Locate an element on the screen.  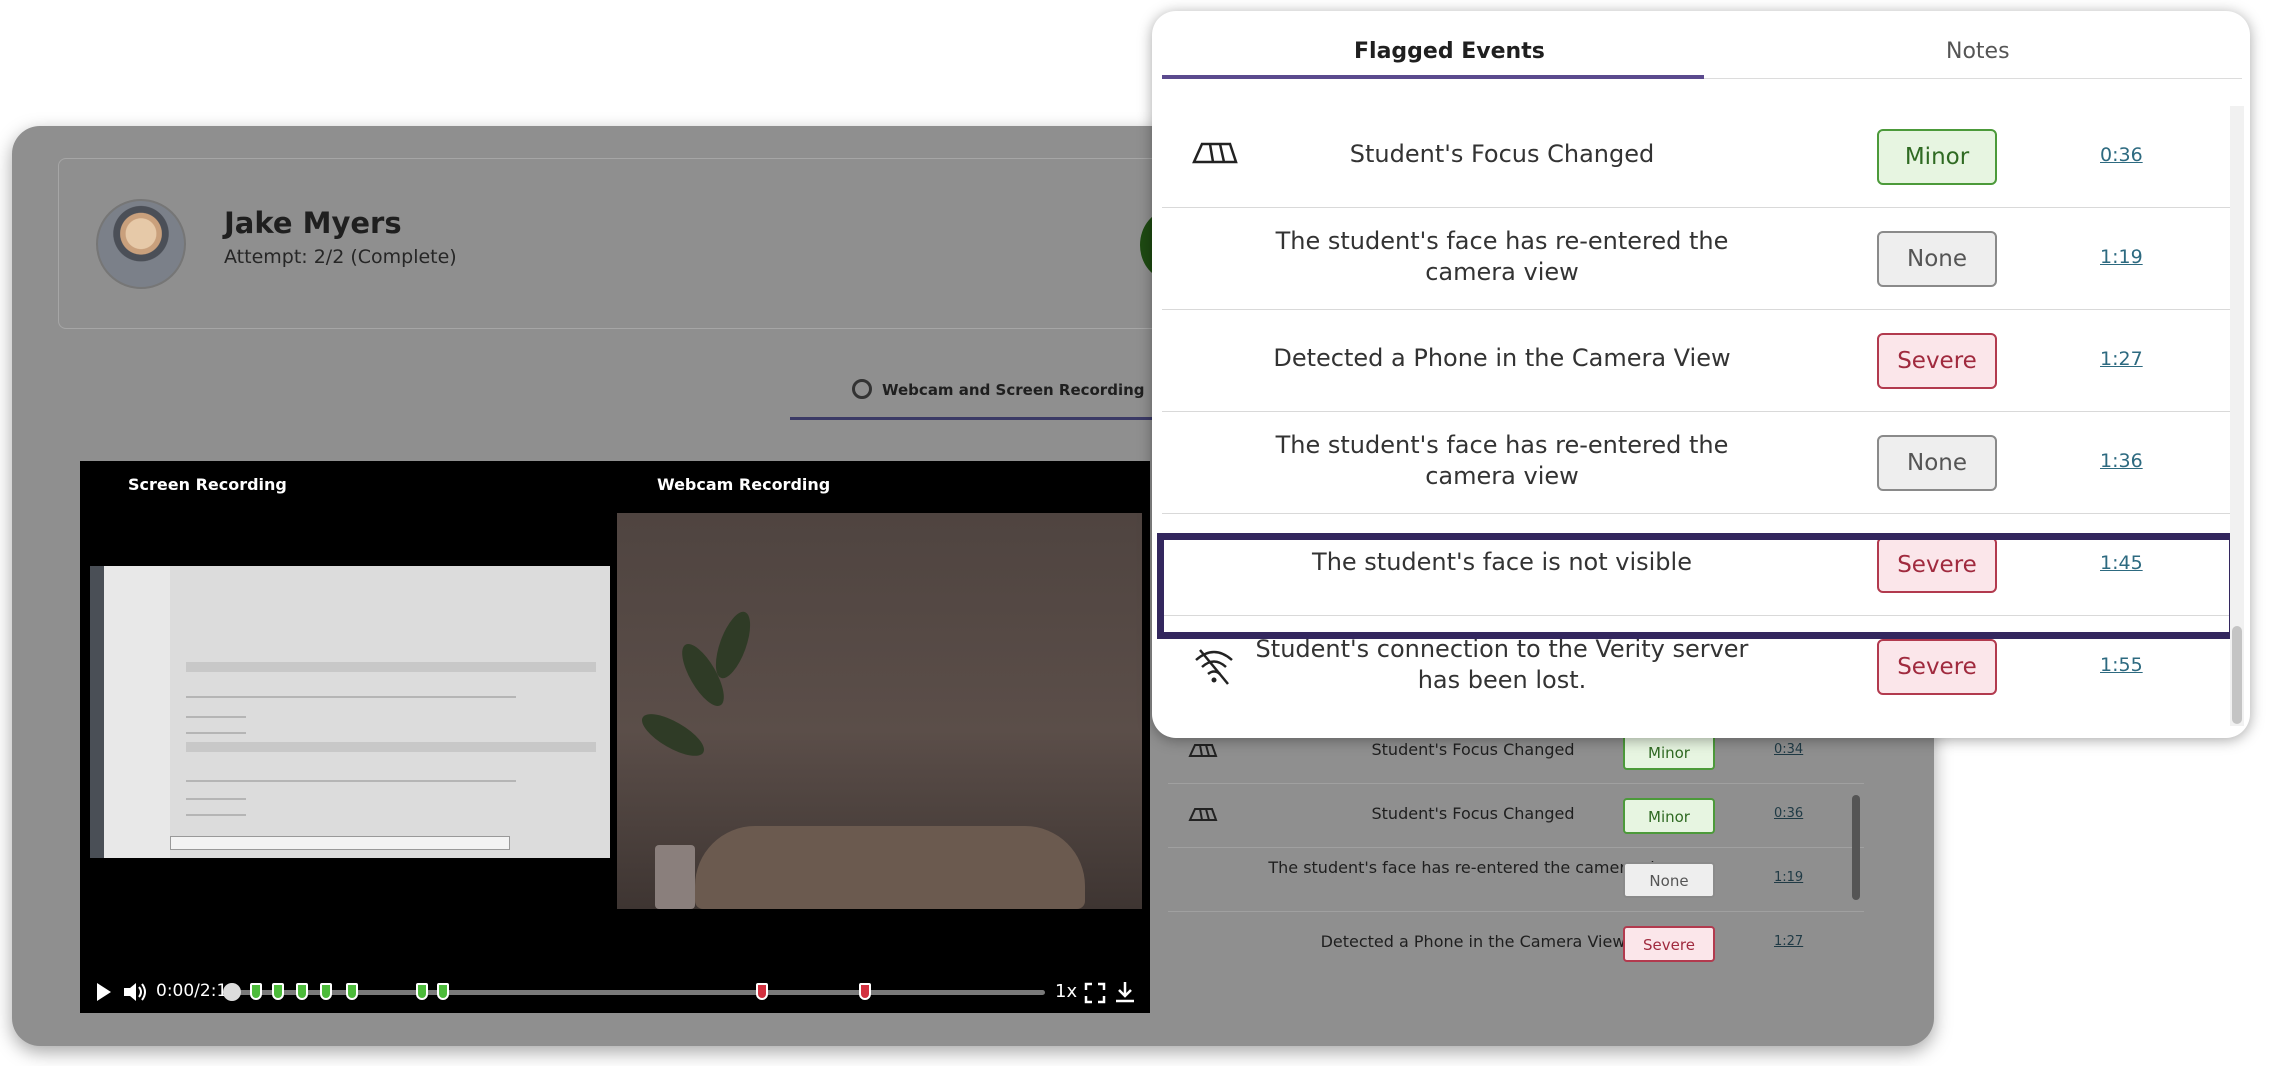
lms-nav-bar is located at coordinates (97, 712).